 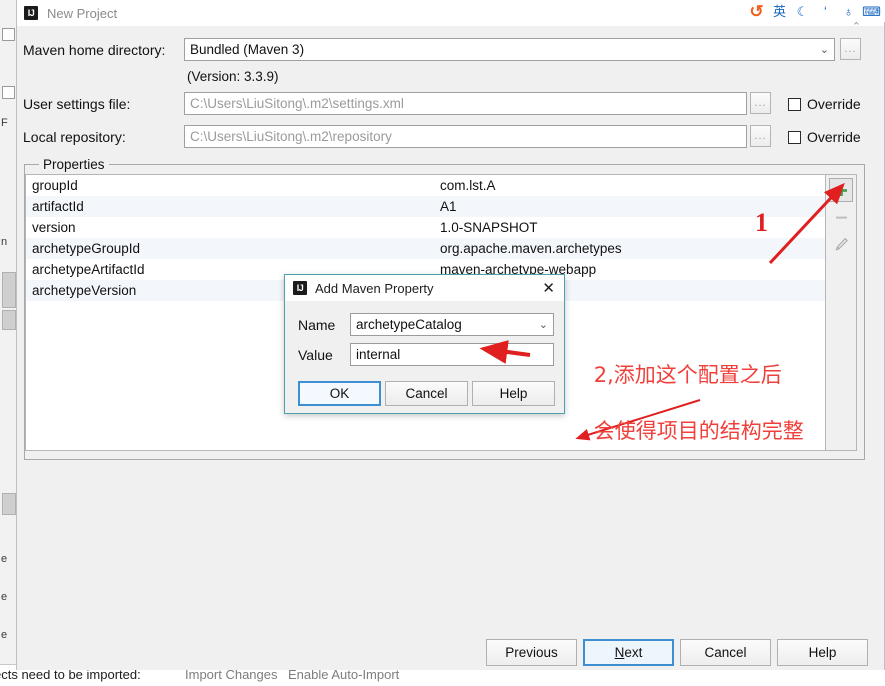 What do you see at coordinates (425, 227) in the screenshot?
I see `table-row: version 1.0-SNAPSHOT` at bounding box center [425, 227].